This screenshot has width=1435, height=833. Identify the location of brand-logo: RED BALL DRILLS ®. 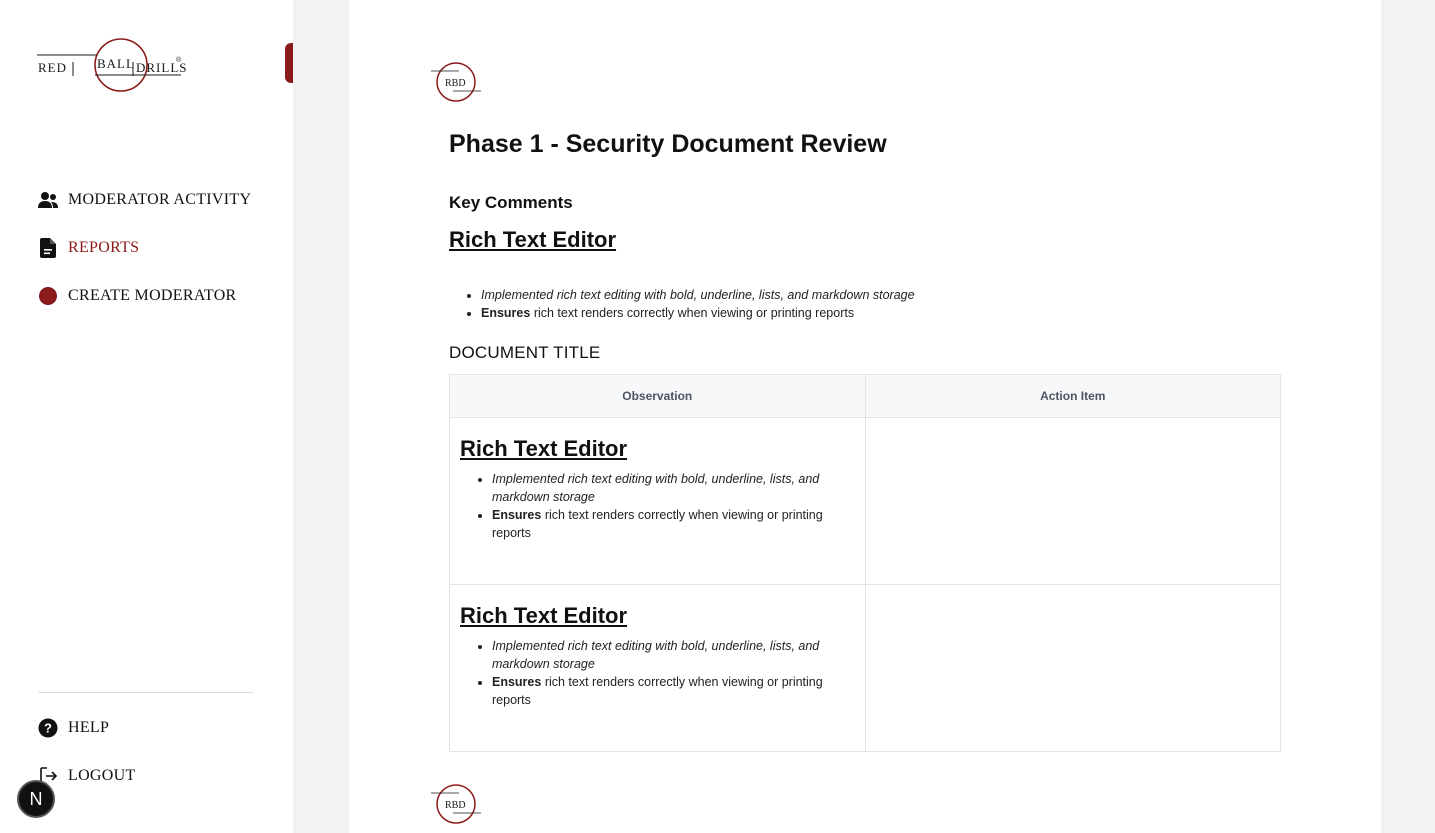
(112, 66).